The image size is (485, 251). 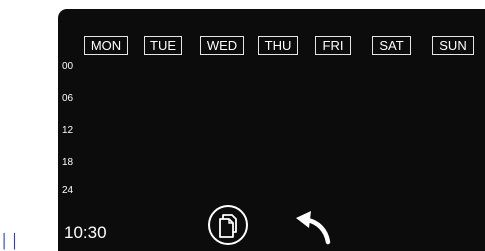 What do you see at coordinates (228, 225) in the screenshot?
I see `copy-button` at bounding box center [228, 225].